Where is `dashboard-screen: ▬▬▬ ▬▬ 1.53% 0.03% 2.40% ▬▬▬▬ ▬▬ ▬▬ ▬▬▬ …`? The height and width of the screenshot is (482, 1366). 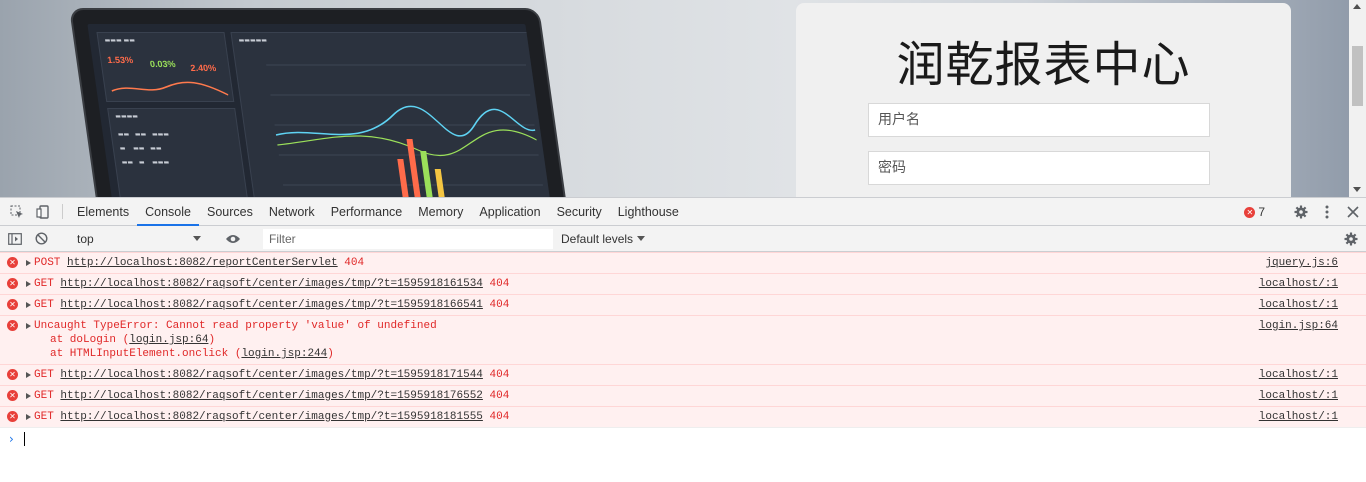 dashboard-screen: ▬▬▬ ▬▬ 1.53% 0.03% 2.40% ▬▬▬▬ ▬▬ ▬▬ ▬▬▬ … is located at coordinates (321, 110).